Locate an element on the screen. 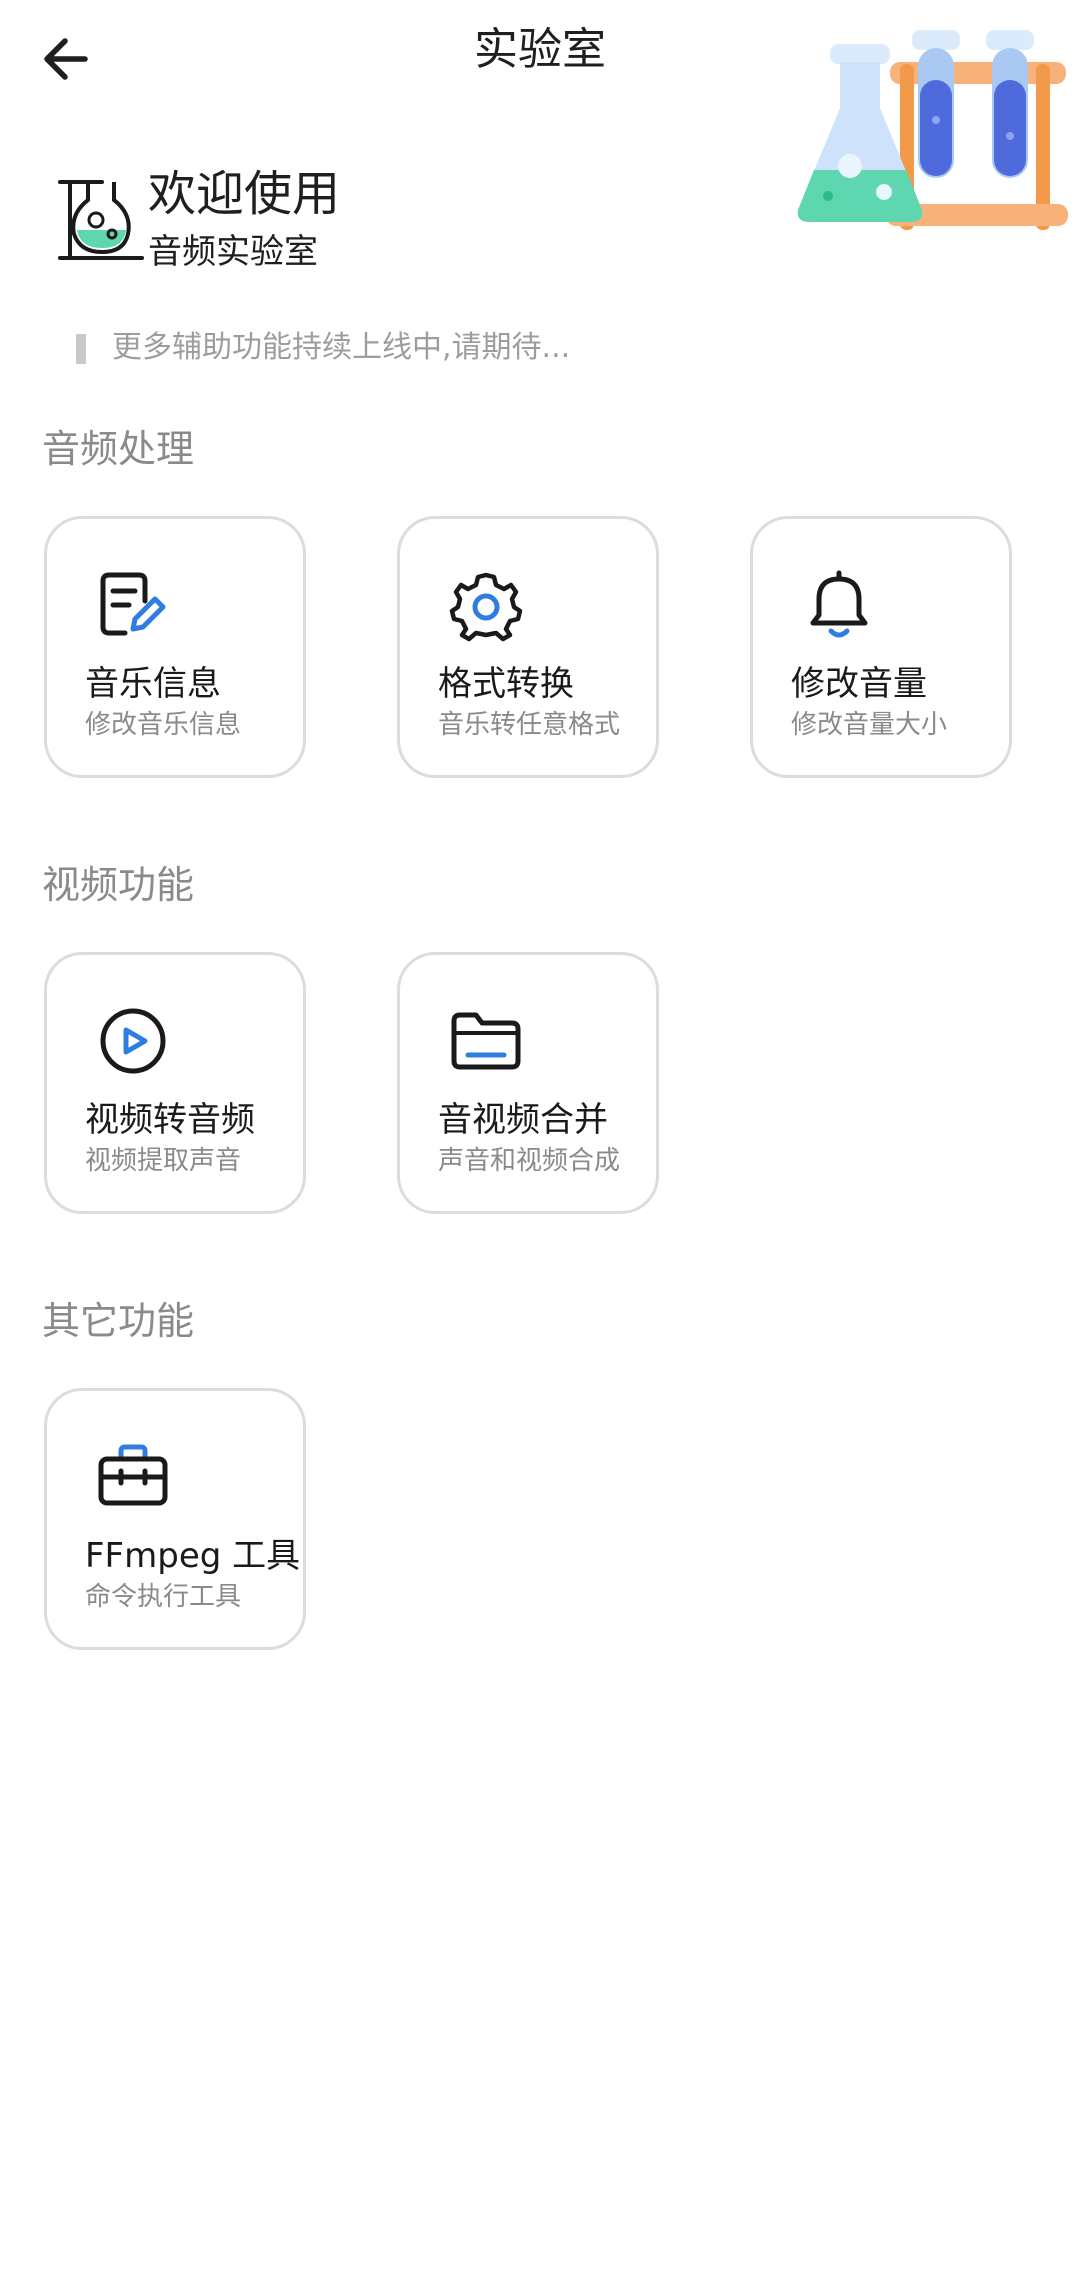 The width and height of the screenshot is (1080, 2290). edit-document-icon is located at coordinates (133, 604).